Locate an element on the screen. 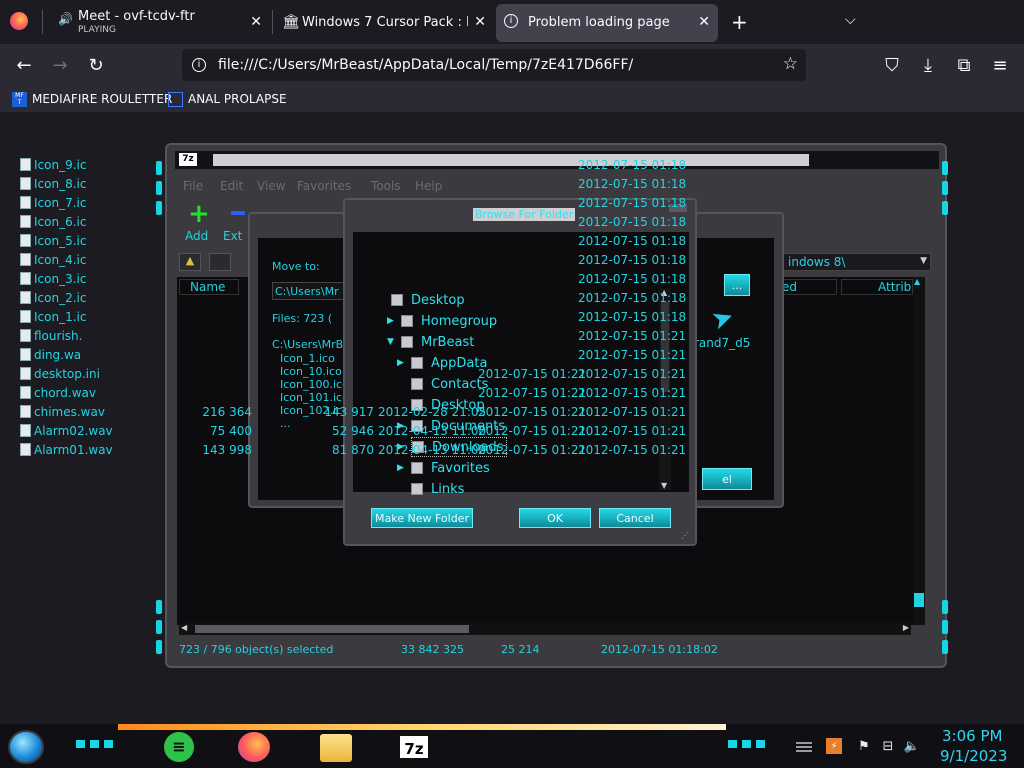 Image resolution: width=1024 pixels, height=768 pixels. table-row: Icon_7.ic 2012-07-15 01:18 is located at coordinates (378, 203).